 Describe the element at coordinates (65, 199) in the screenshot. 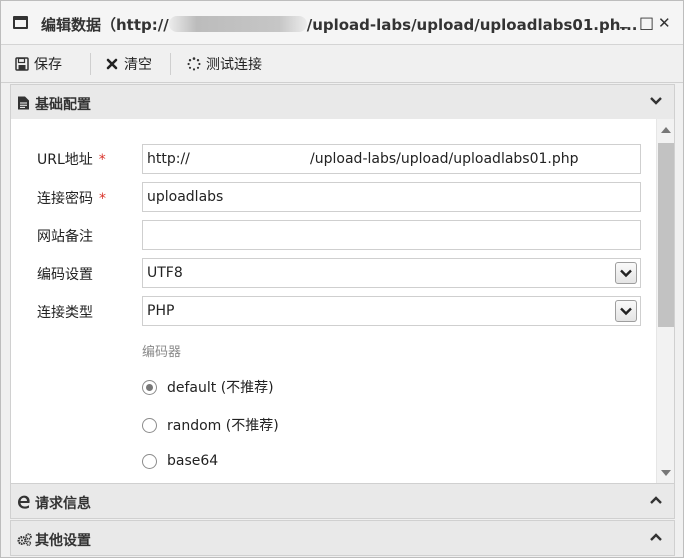

I see `password-label-text: 连接密码` at that location.